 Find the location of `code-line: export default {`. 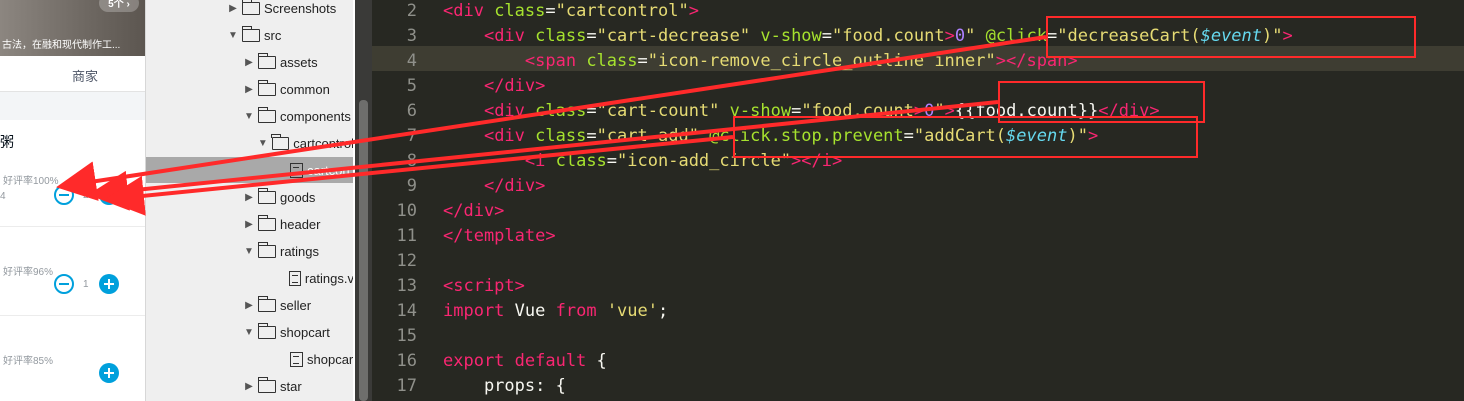

code-line: export default { is located at coordinates (525, 361).